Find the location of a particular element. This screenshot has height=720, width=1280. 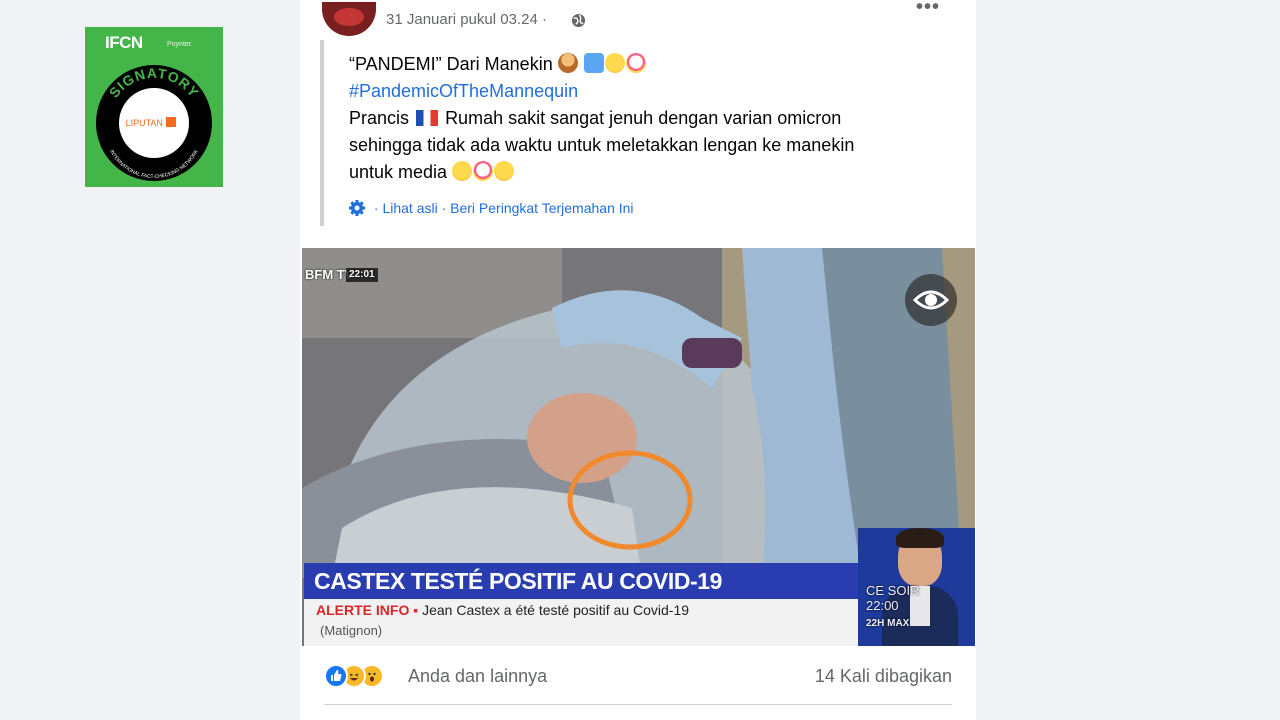

liputan6-logo: LIPUTAN 6 is located at coordinates (148, 123).